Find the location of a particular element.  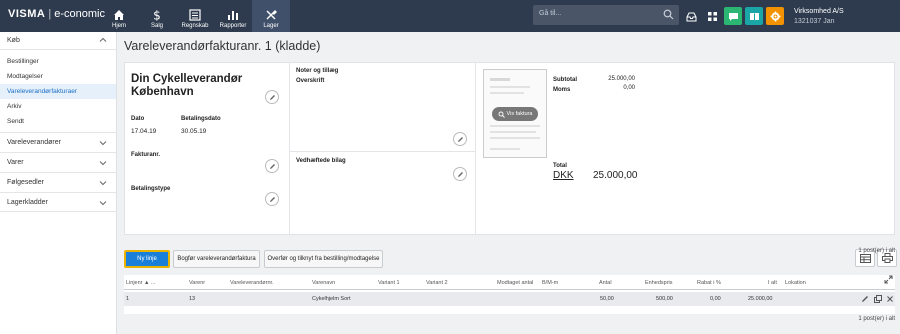

sidebar-item-vareleverandorfakturaer: Vareleverandørfakturaer is located at coordinates (58, 91).